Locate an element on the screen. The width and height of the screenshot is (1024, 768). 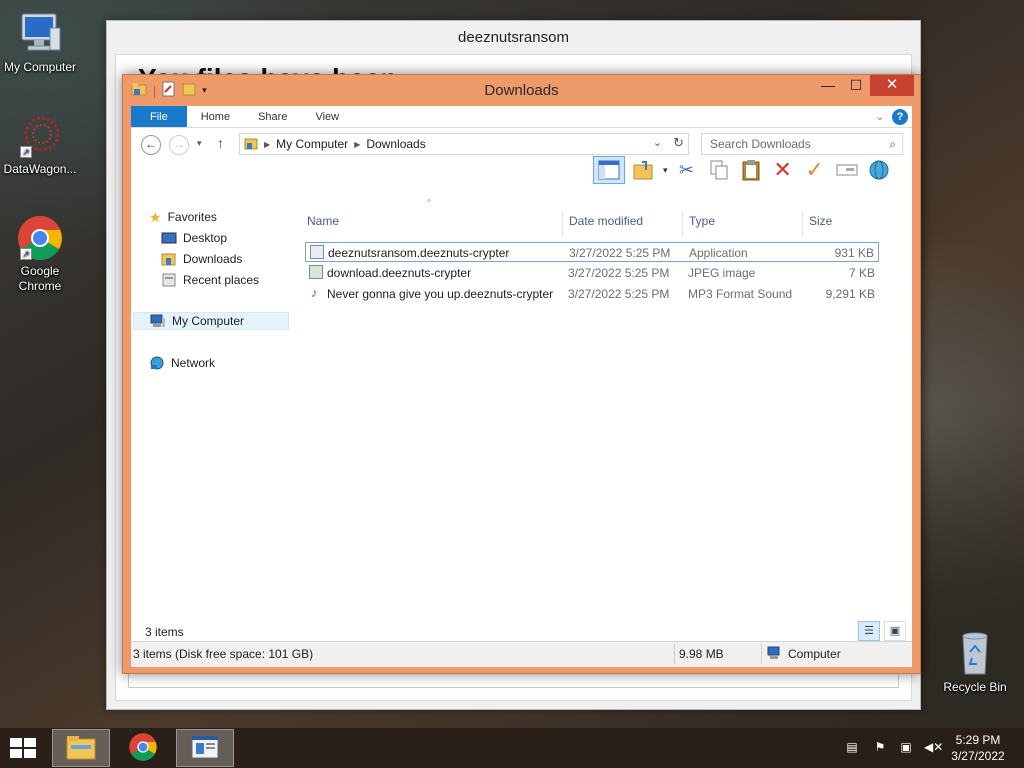
refresh-icon: ↻ is located at coordinates (678, 143).